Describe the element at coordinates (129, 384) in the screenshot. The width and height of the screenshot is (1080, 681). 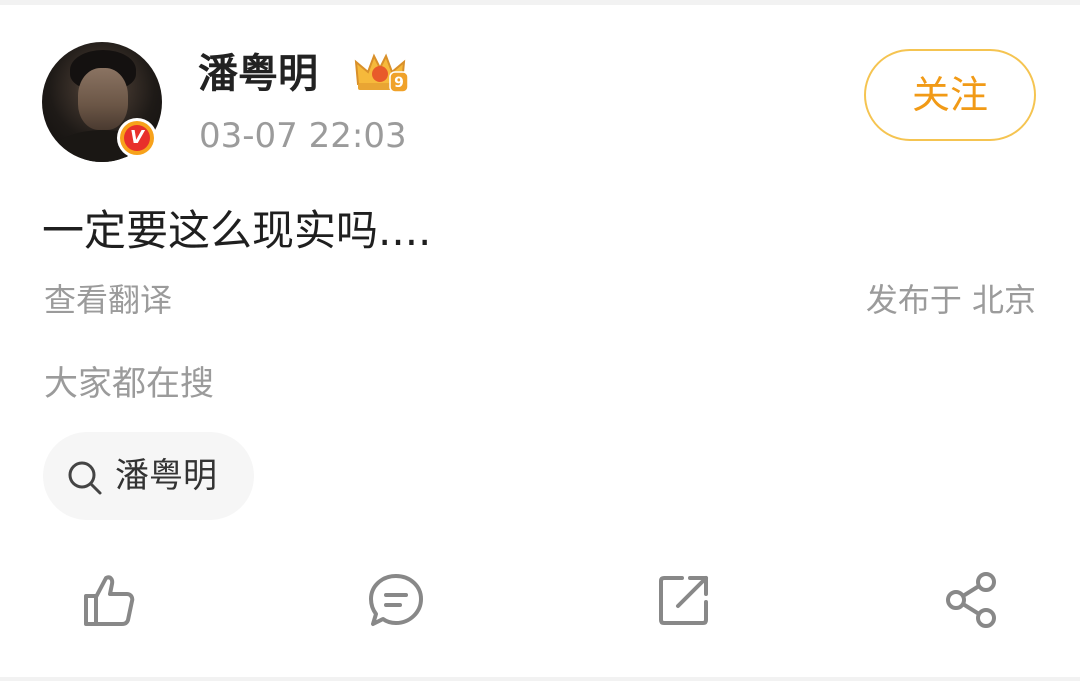
I see `trending-label: 大家都在搜` at that location.